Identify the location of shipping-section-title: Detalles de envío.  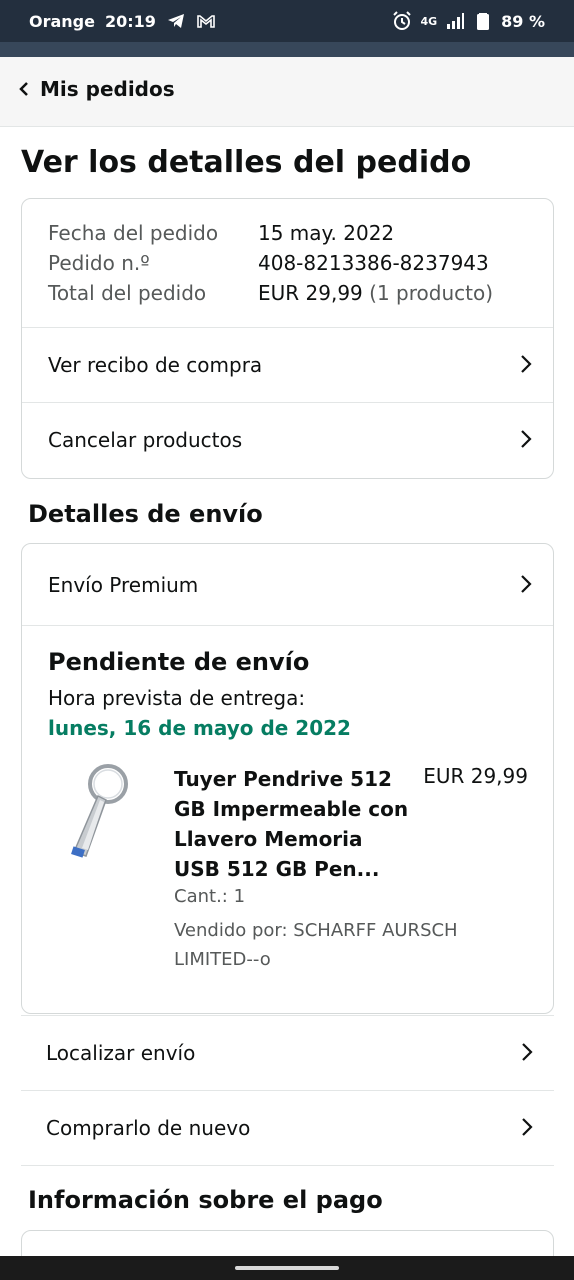
(145, 514).